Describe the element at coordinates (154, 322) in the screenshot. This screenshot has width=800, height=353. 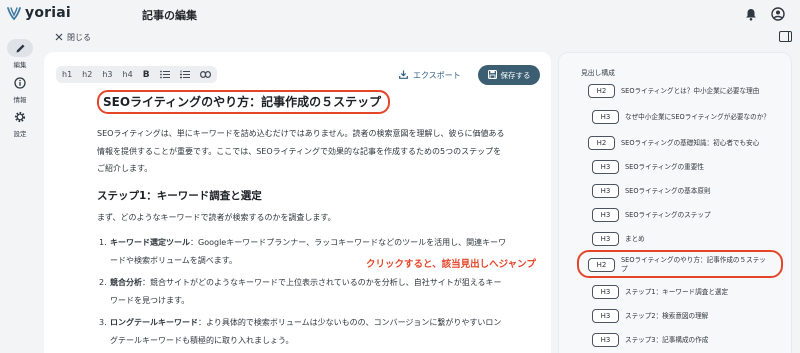
I see `list-term: ロングテールキーワード` at that location.